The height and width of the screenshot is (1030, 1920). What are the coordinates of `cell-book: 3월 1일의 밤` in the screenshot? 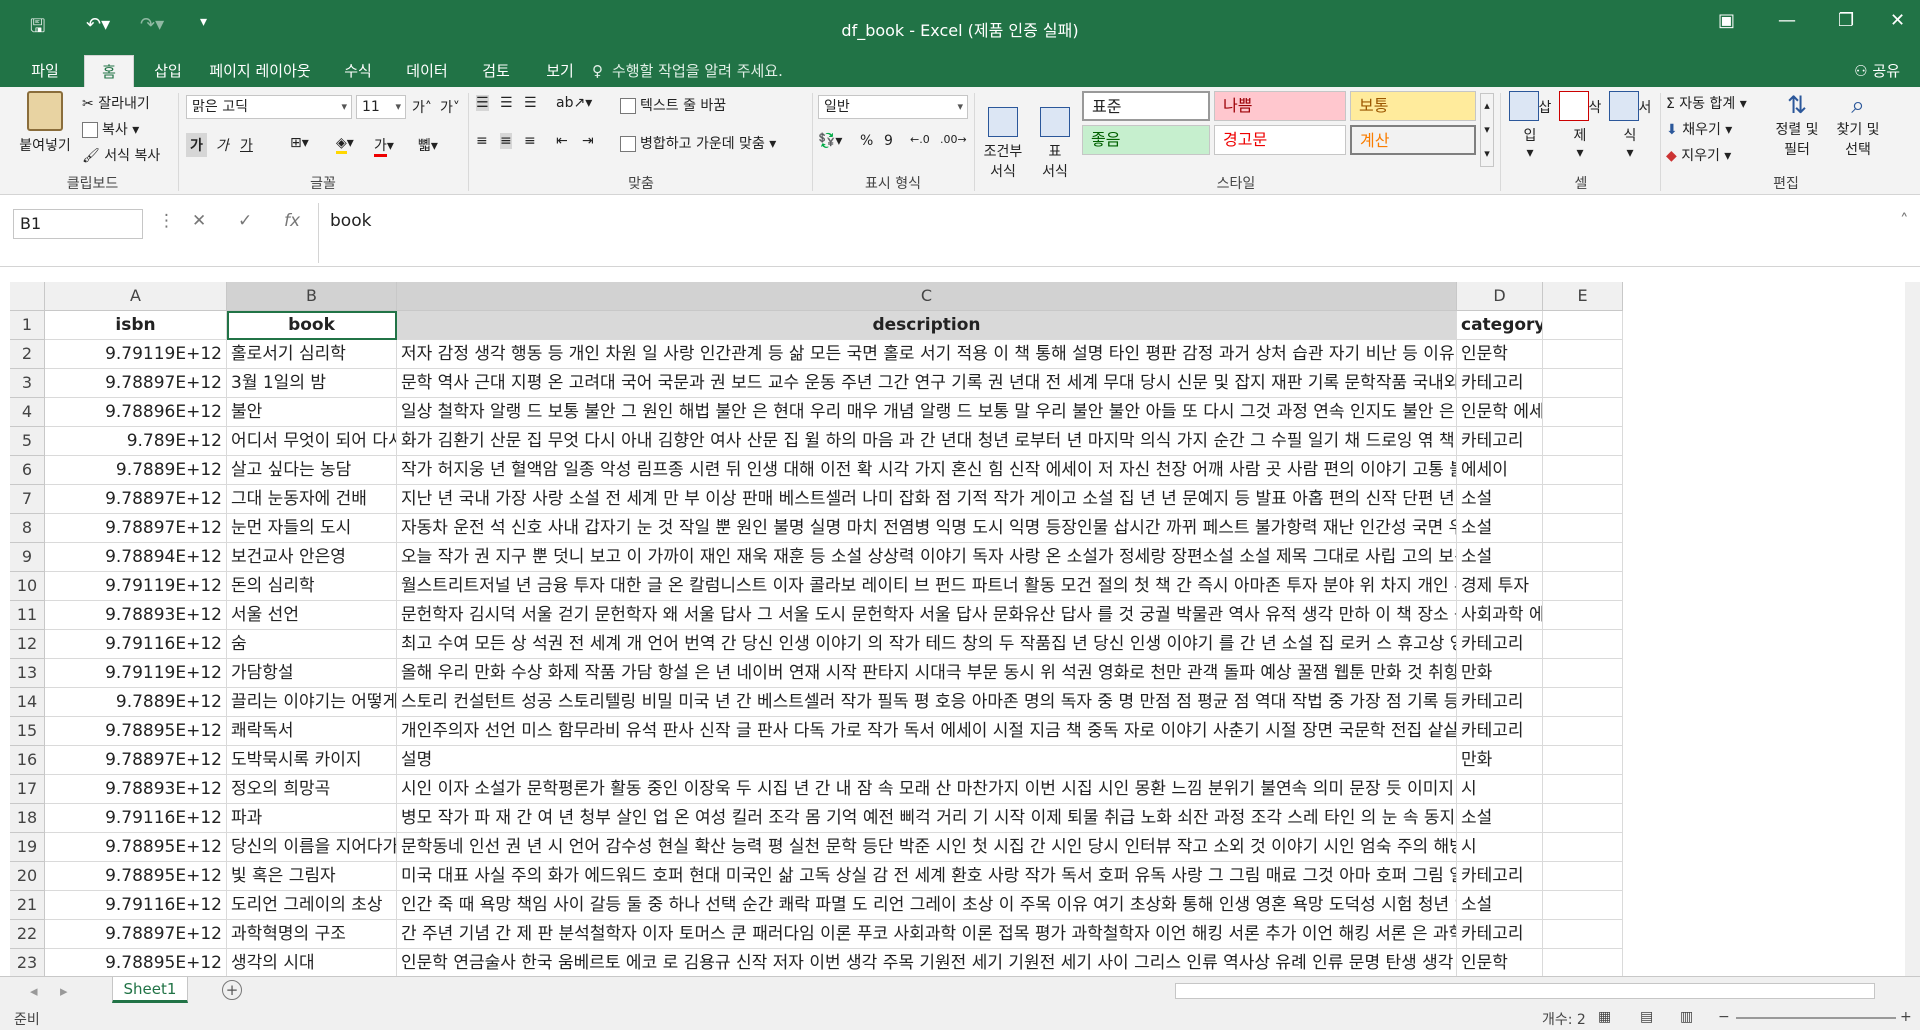 It's located at (312, 383).